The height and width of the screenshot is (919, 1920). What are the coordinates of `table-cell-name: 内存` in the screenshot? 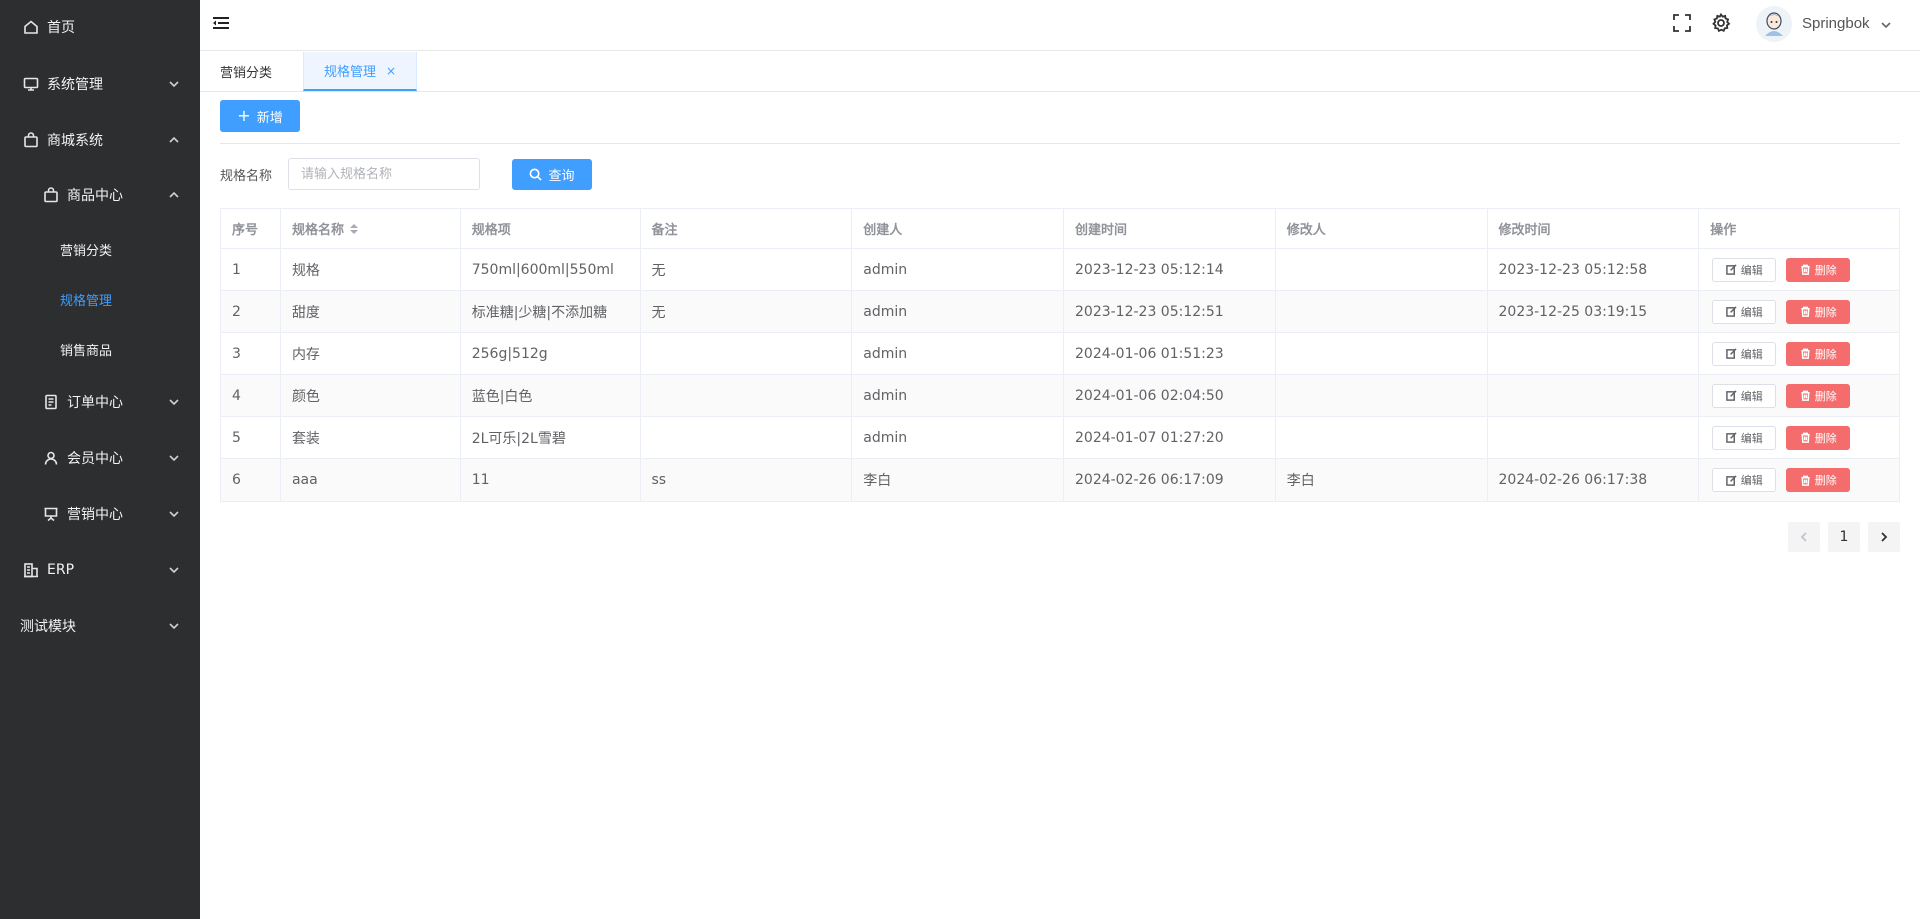 It's located at (371, 353).